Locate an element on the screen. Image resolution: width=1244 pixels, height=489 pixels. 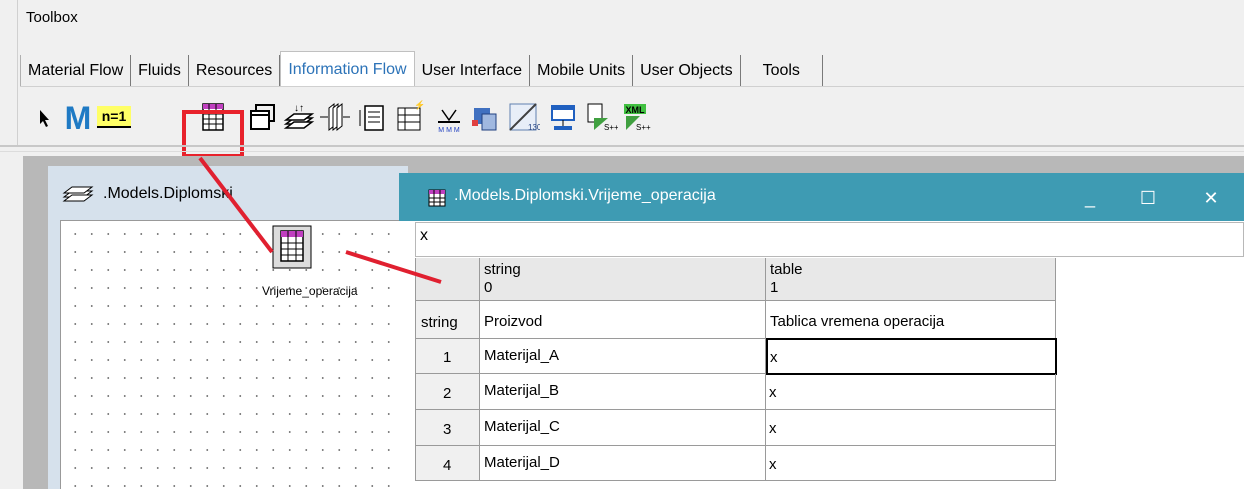
minimize-button: _ is located at coordinates (1090, 198).